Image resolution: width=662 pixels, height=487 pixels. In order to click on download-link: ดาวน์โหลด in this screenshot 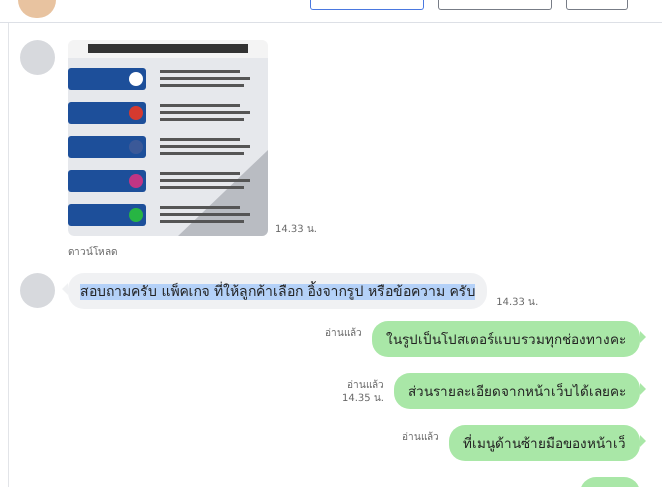, I will do `click(192, 251)`.